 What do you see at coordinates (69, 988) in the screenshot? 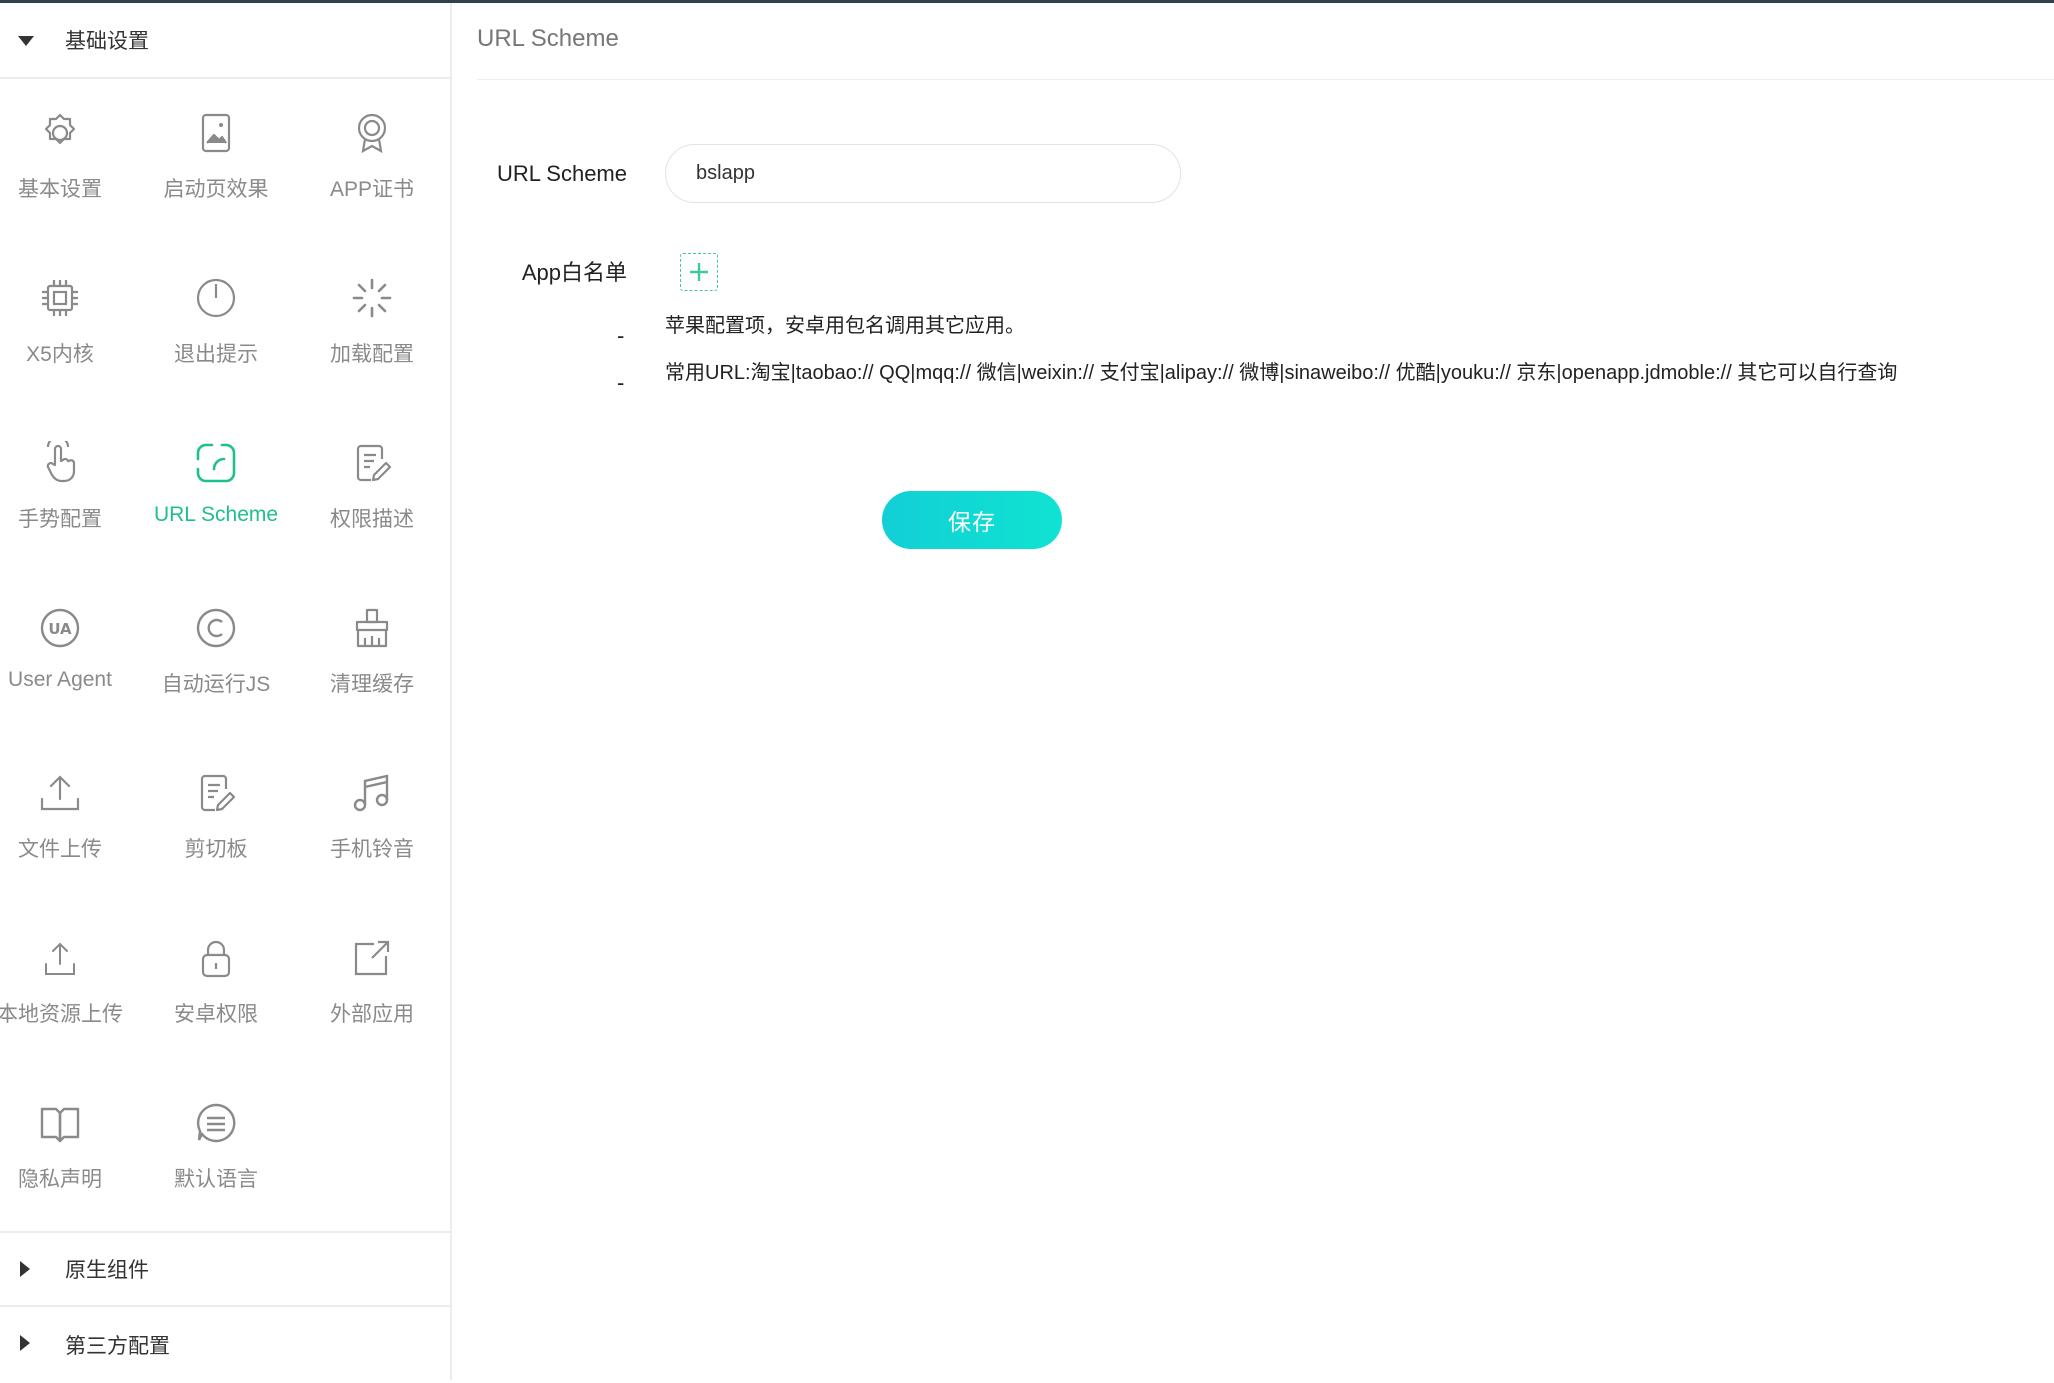
I see `sidebar-item-local-upload: 本地资源上传` at bounding box center [69, 988].